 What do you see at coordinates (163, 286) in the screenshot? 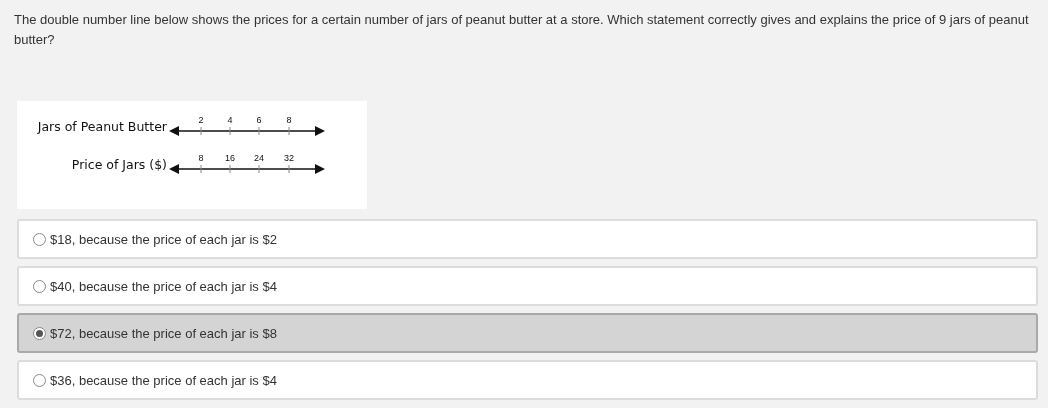
I see `option-text: $40, because the price of each jar is $4` at bounding box center [163, 286].